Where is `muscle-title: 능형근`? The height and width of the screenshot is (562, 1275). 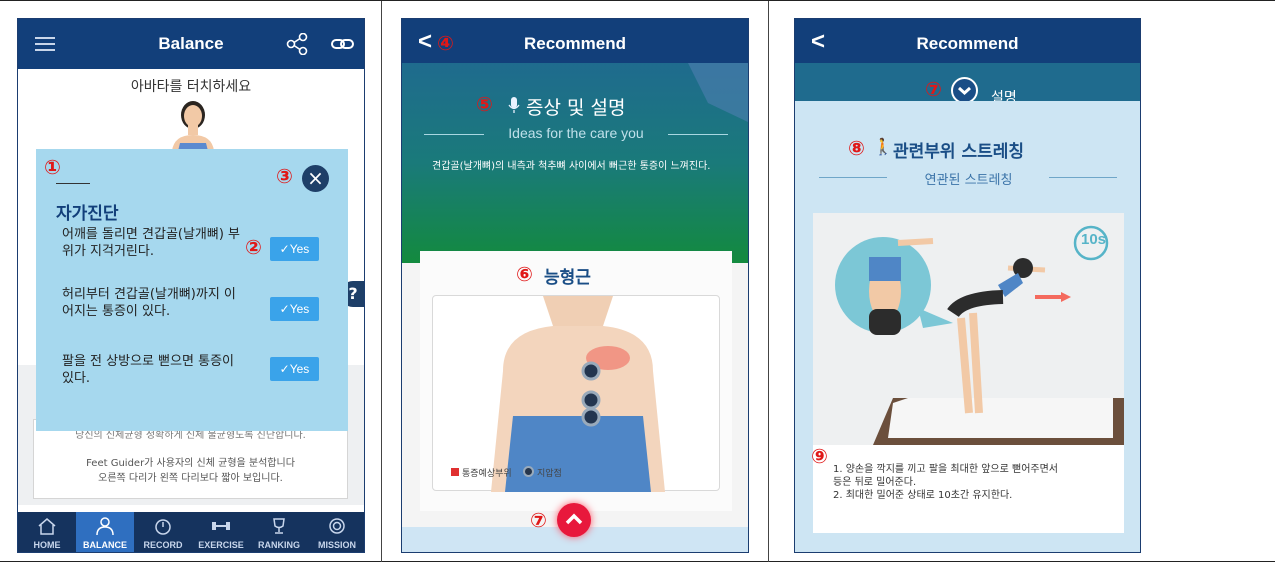 muscle-title: 능형근 is located at coordinates (567, 278).